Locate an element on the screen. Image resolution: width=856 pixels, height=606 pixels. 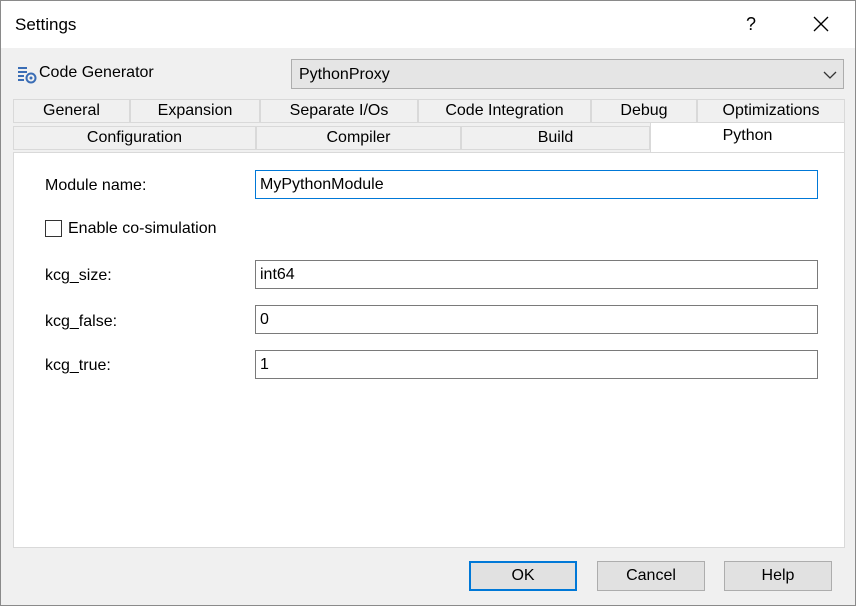
module-name-label: Module name: is located at coordinates (96, 185).